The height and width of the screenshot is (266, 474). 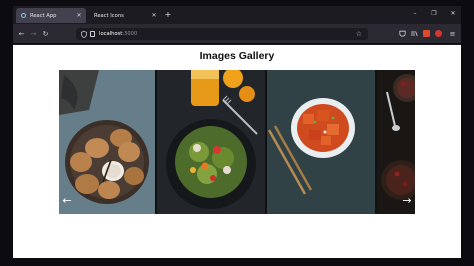 I want to click on tab-title: React App, so click(x=43, y=15).